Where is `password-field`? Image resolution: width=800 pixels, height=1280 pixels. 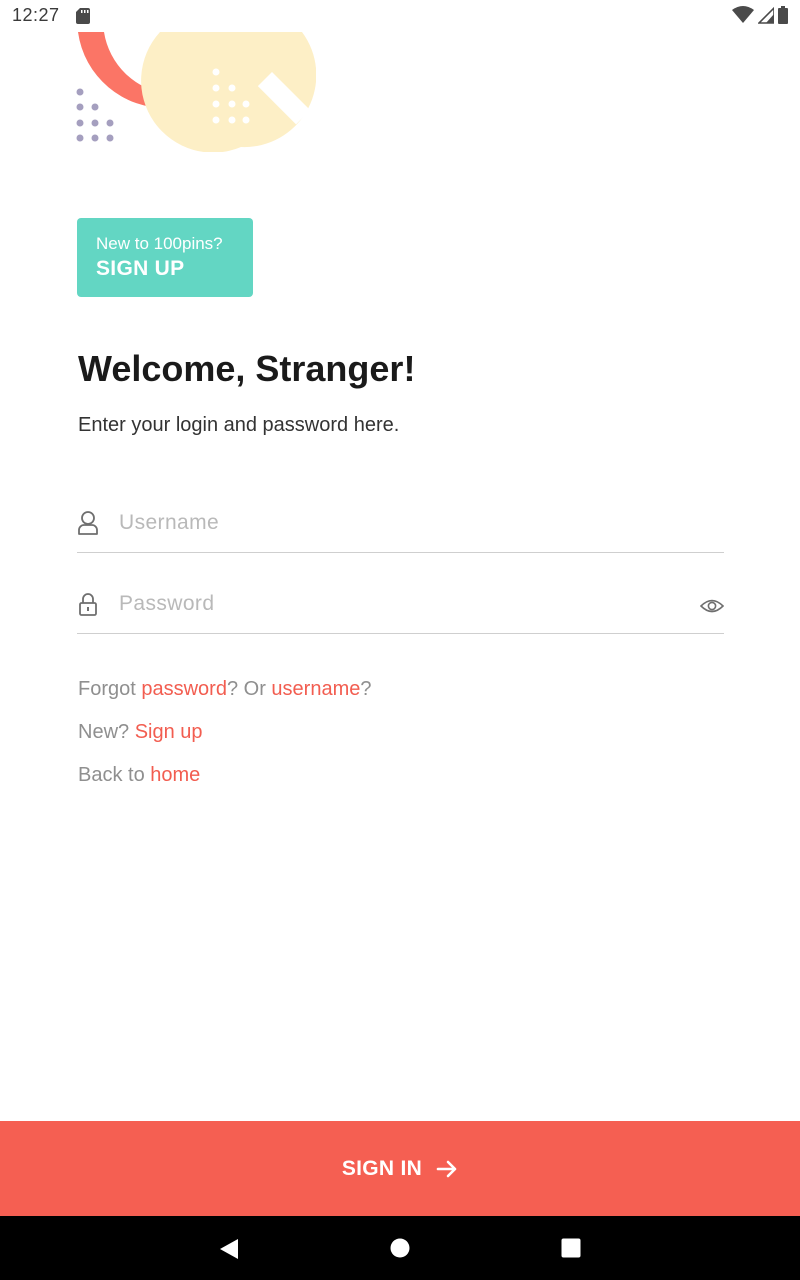
password-field is located at coordinates (400, 606).